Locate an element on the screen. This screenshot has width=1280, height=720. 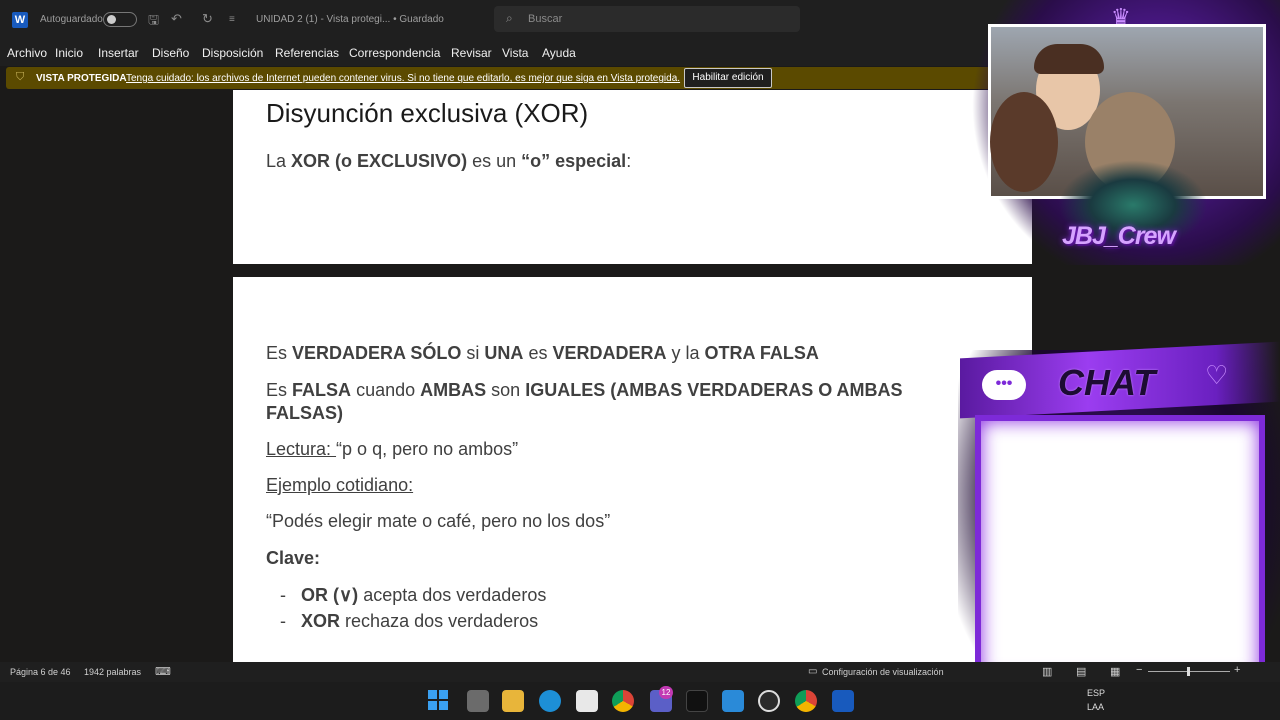
clave-label: Clave: is located at coordinates (293, 558).